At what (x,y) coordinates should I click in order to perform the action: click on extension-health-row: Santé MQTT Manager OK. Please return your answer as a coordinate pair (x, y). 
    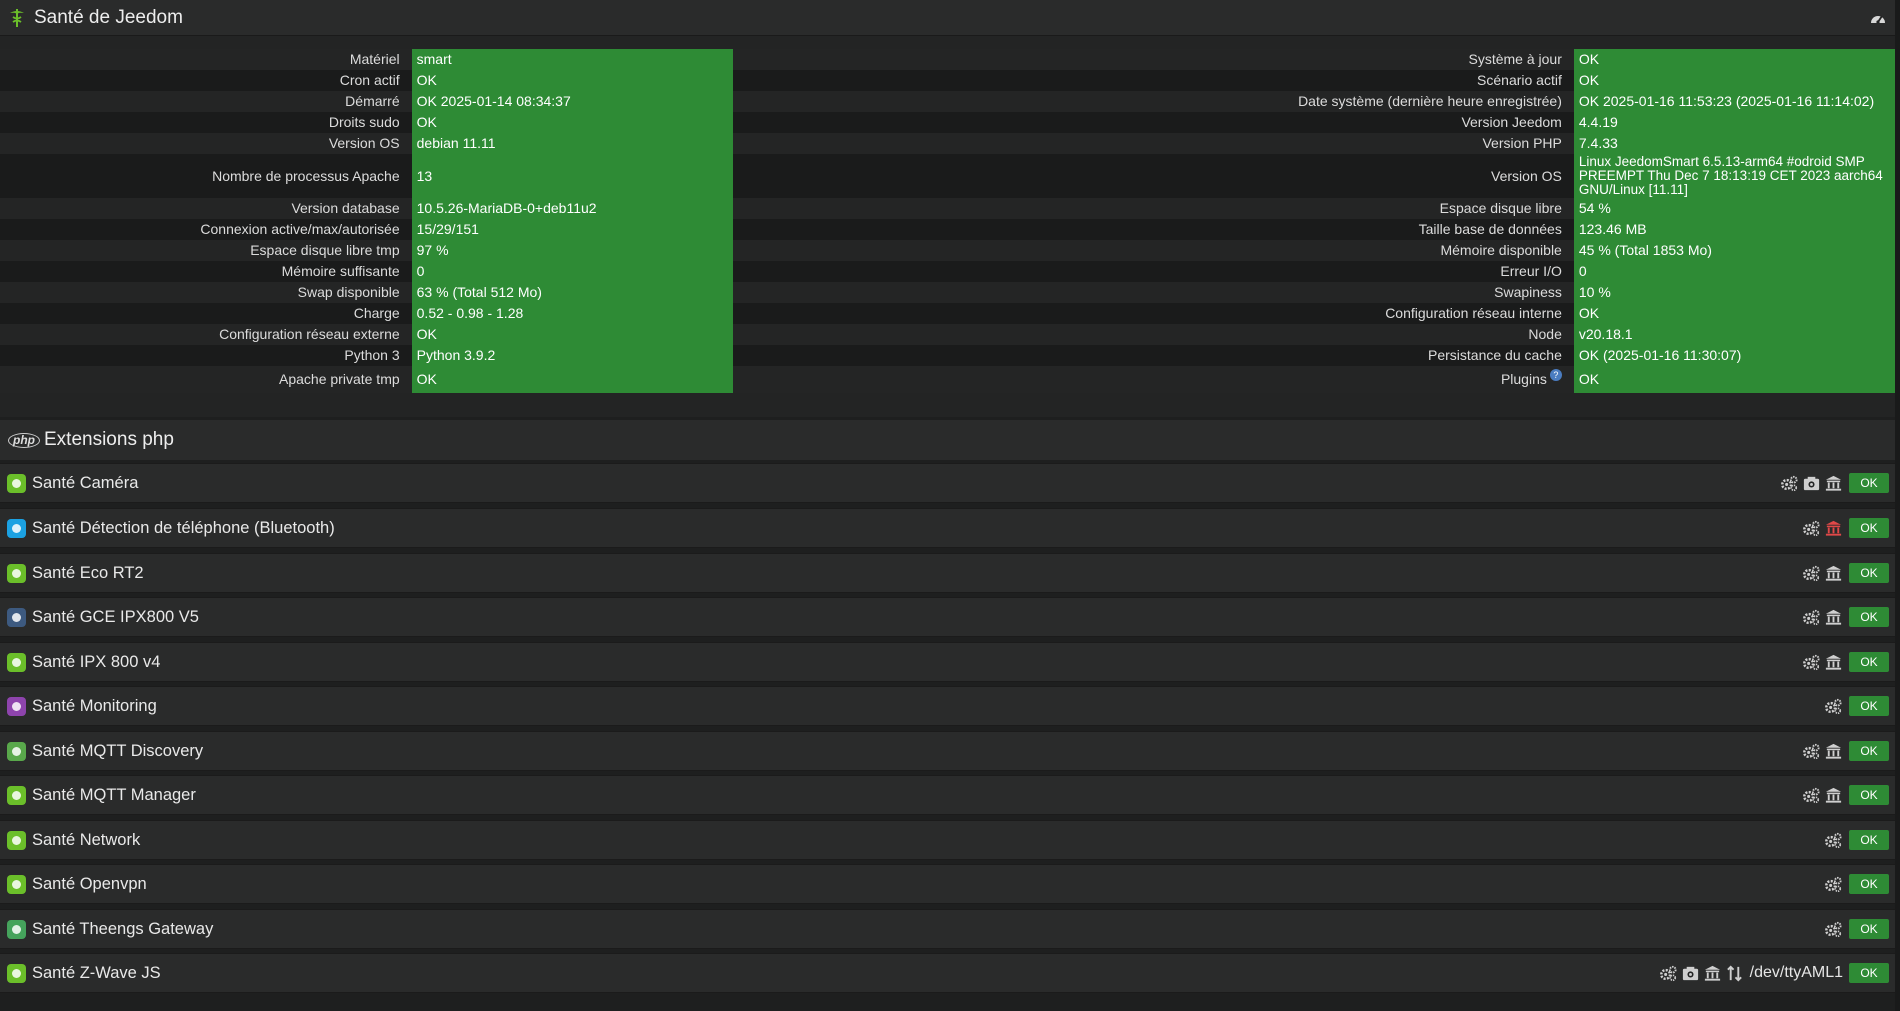
    Looking at the image, I should click on (947, 795).